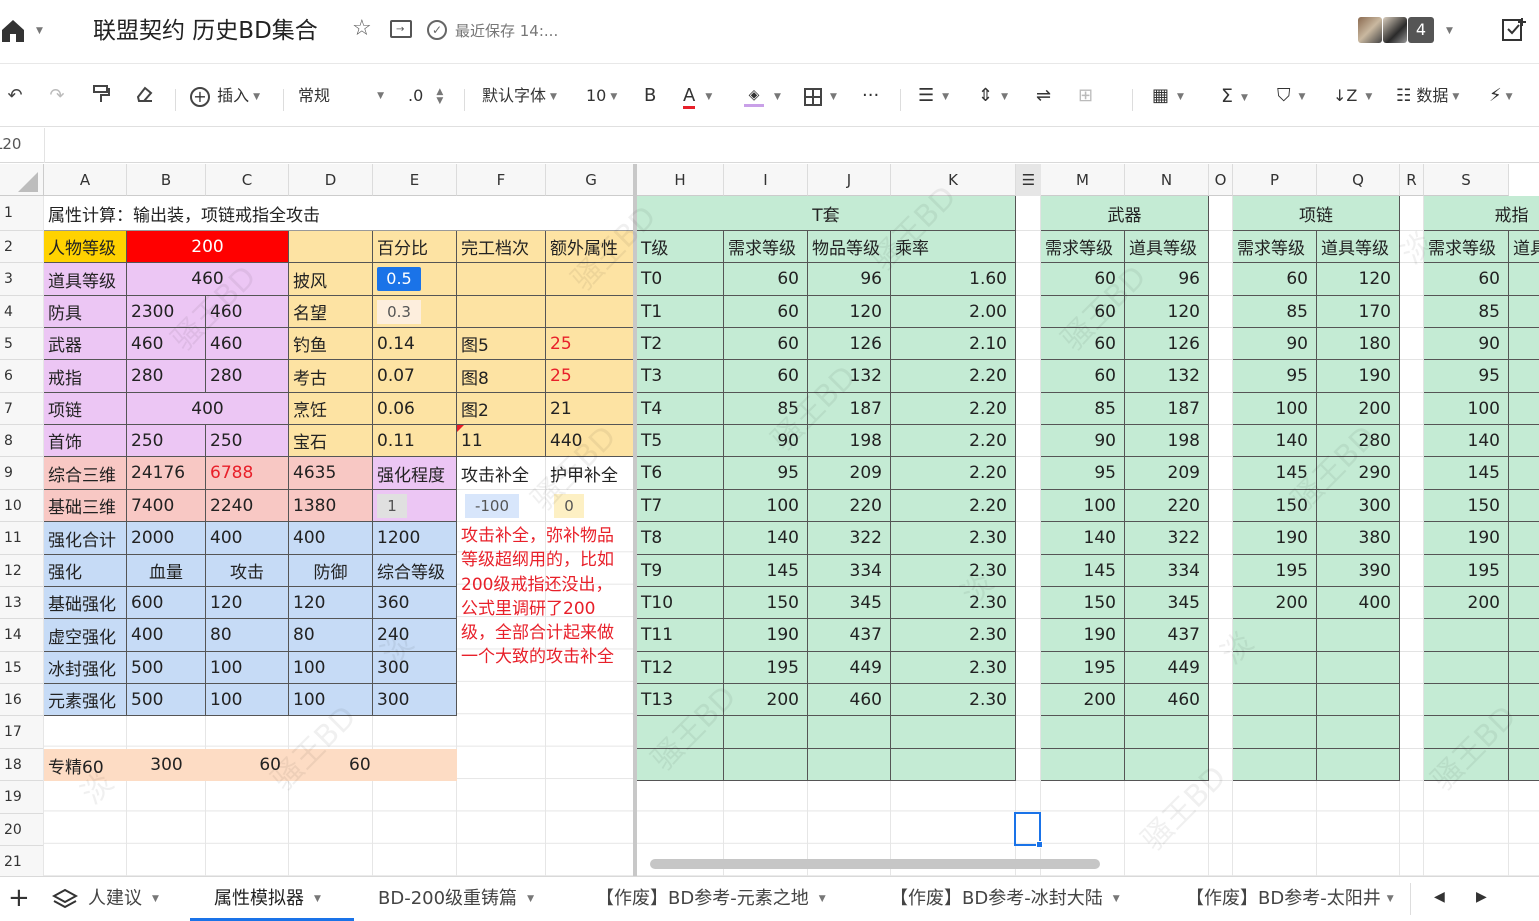 This screenshot has height=921, width=1539. What do you see at coordinates (22, 830) in the screenshot?
I see `row-header: 20` at bounding box center [22, 830].